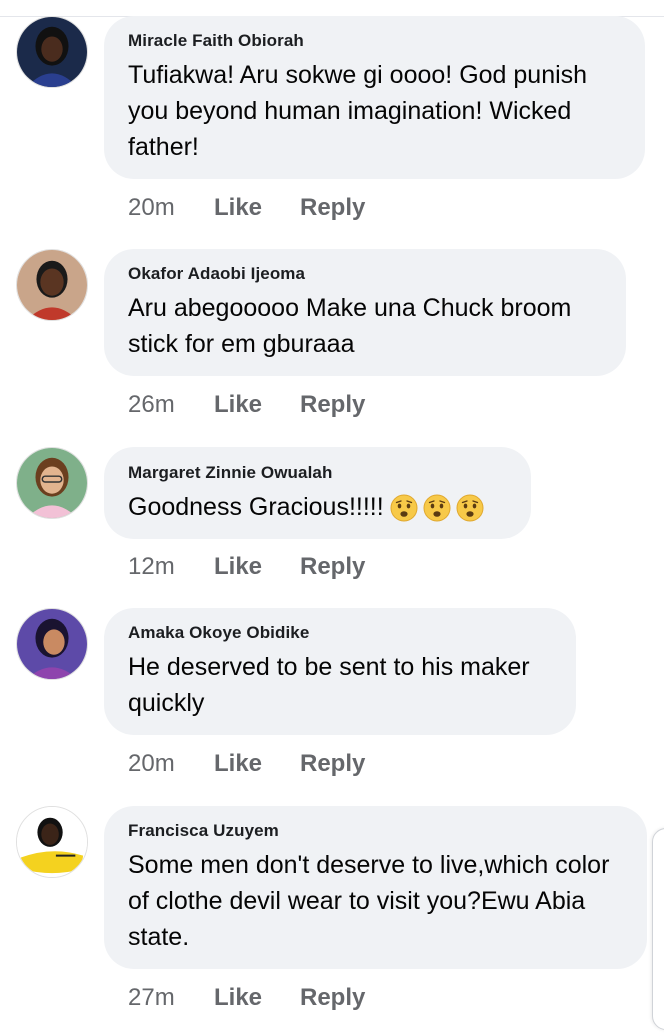 The width and height of the screenshot is (664, 1035). I want to click on comment-actions: 27m Like Reply, so click(246, 998).